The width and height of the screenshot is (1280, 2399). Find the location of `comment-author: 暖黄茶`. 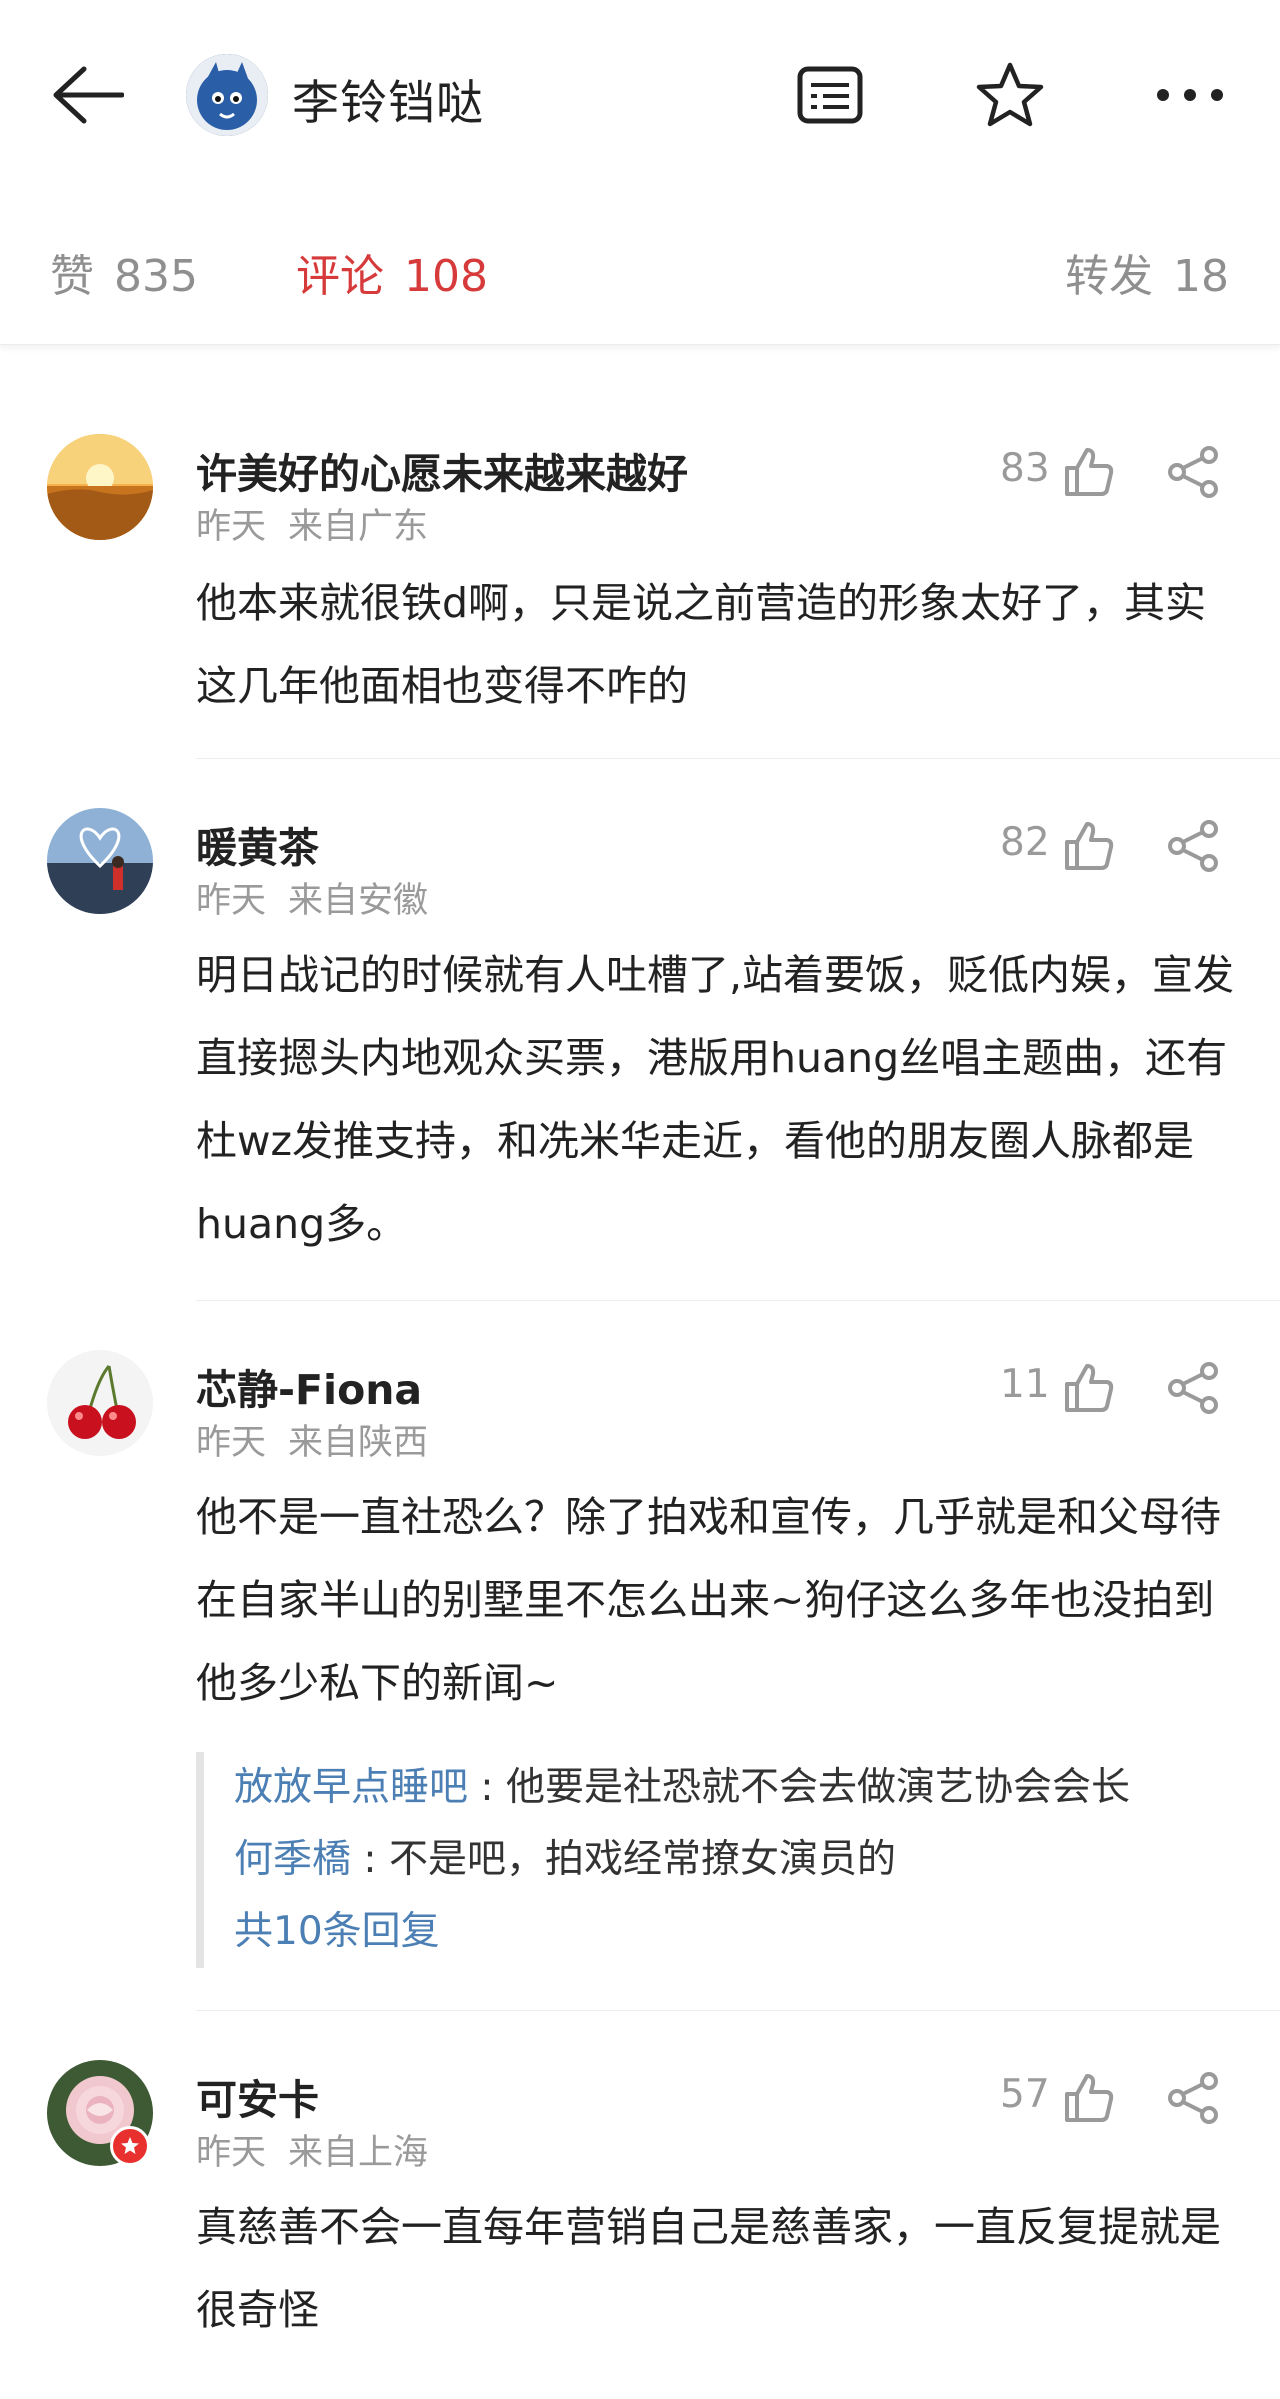

comment-author: 暖黄茶 is located at coordinates (257, 844).